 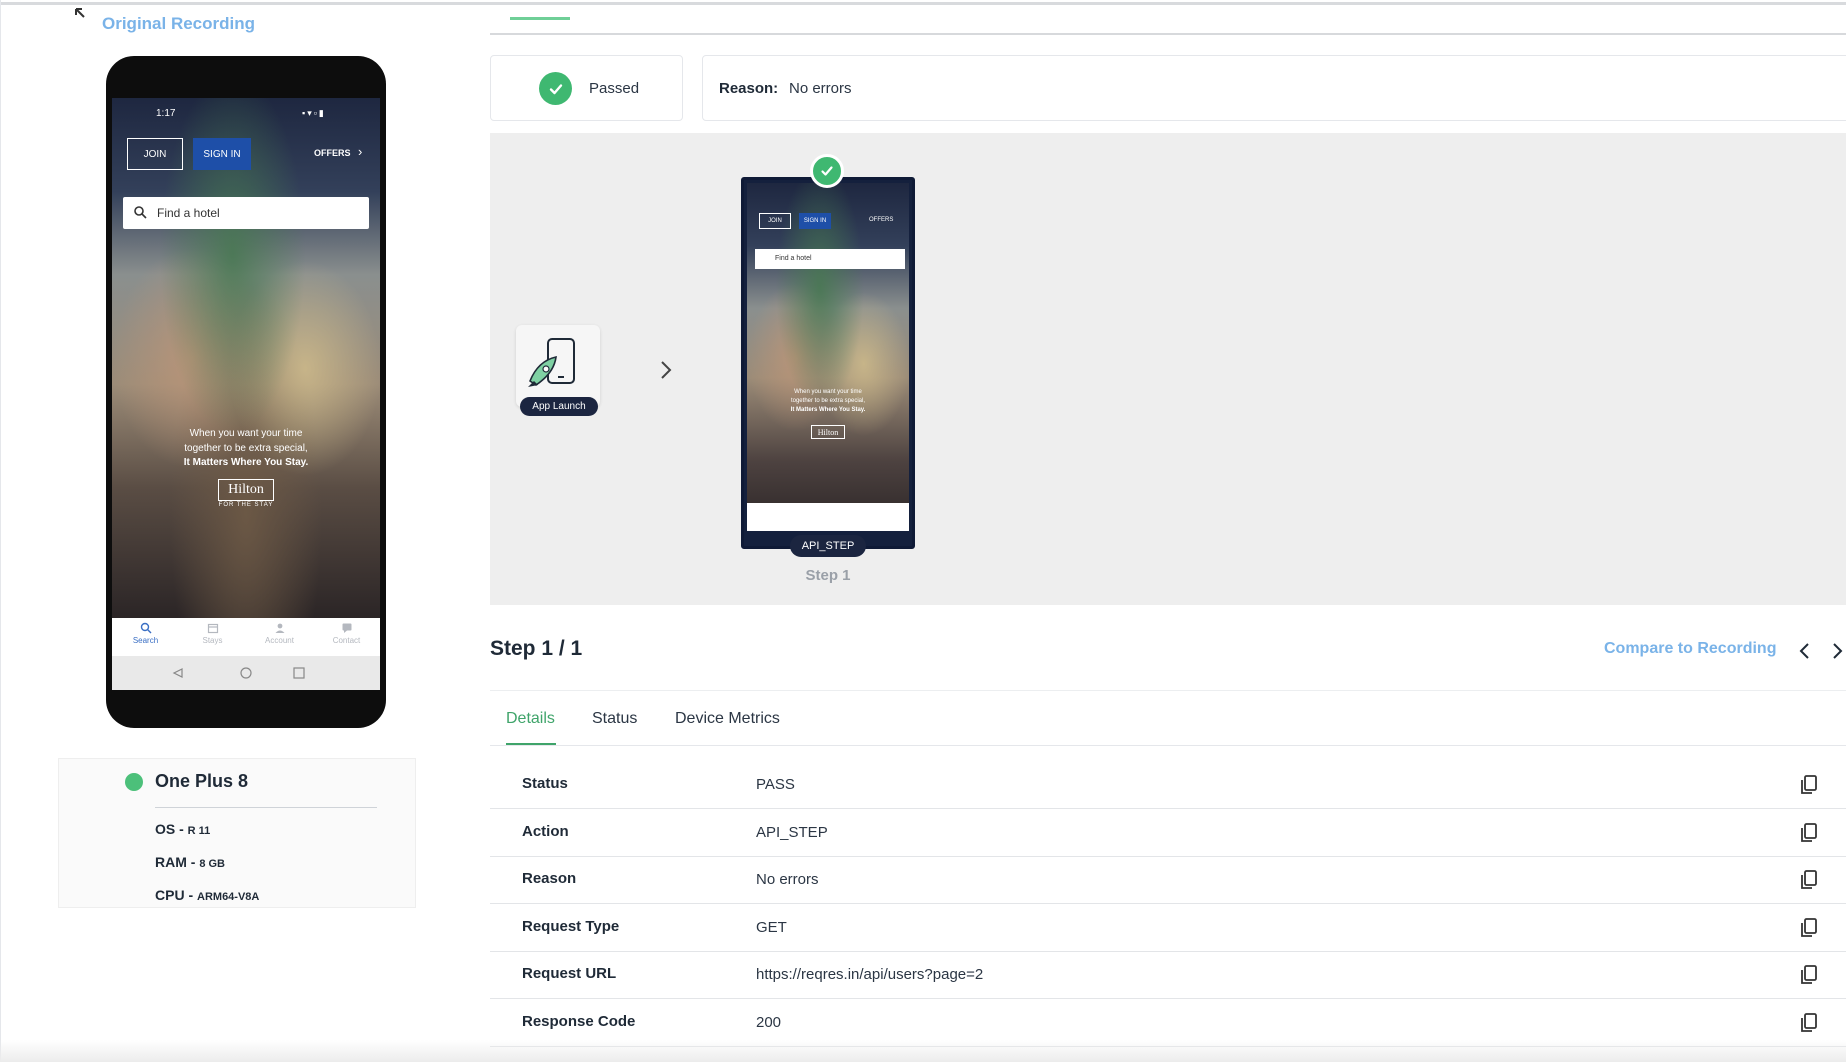 I want to click on nav-contact: Contact, so click(x=346, y=633).